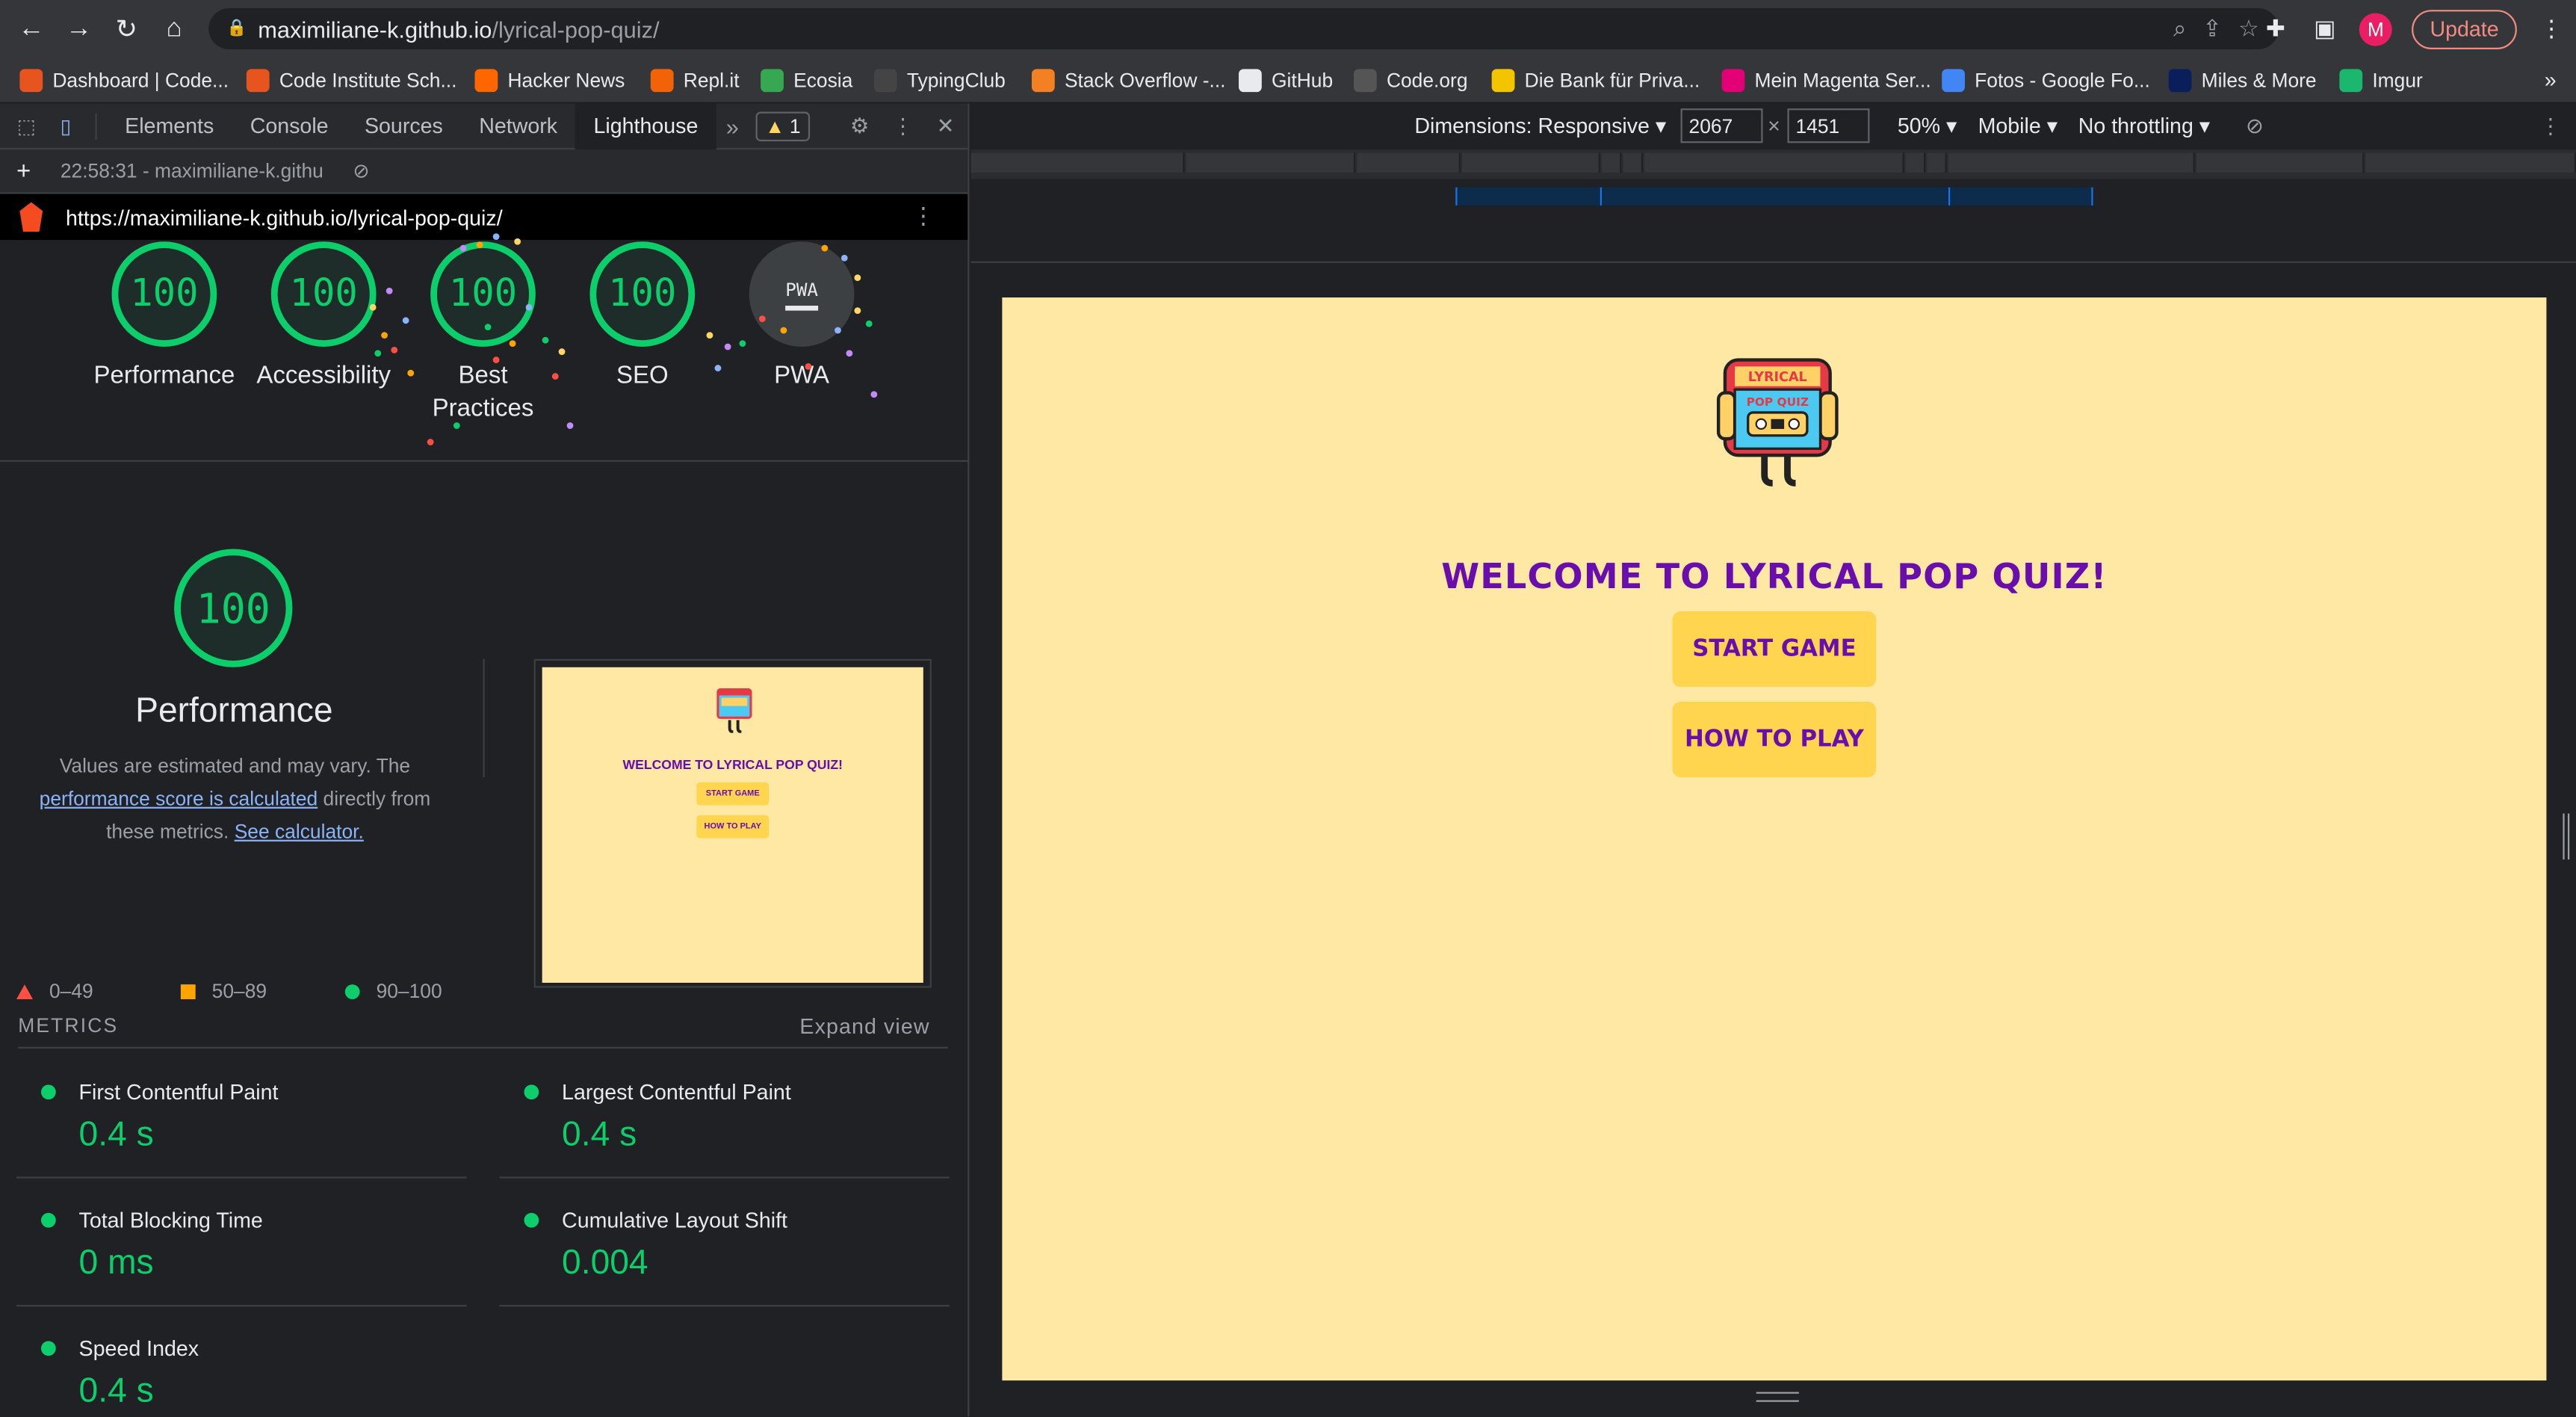 The width and height of the screenshot is (2576, 1417). What do you see at coordinates (1721, 125) in the screenshot?
I see `width-input` at bounding box center [1721, 125].